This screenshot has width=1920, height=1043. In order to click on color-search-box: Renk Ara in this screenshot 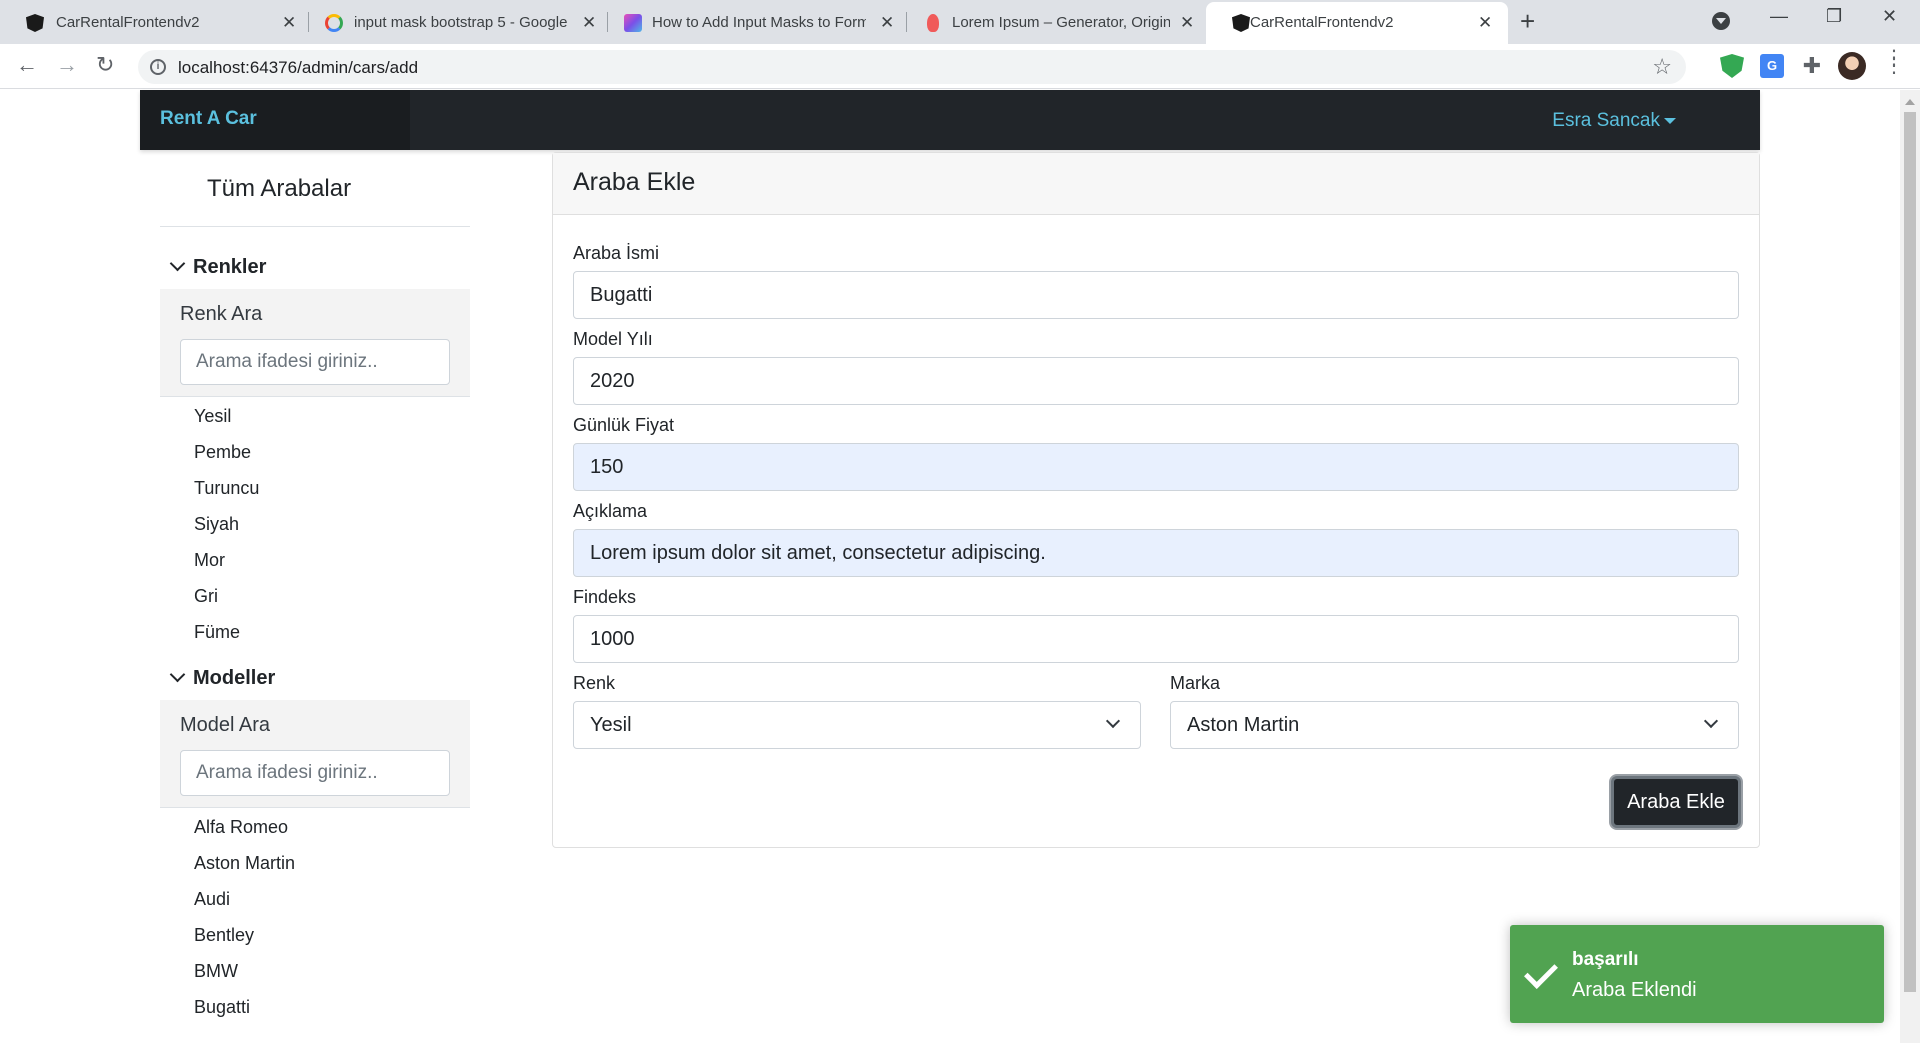, I will do `click(315, 343)`.